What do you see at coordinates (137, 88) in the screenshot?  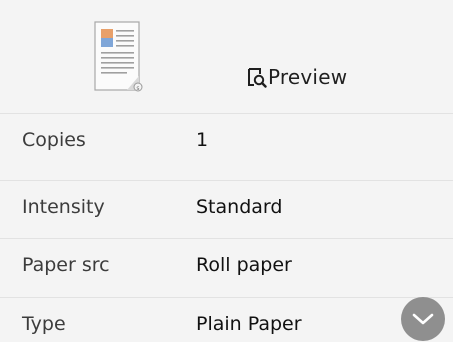 I see `svg-text: s` at bounding box center [137, 88].